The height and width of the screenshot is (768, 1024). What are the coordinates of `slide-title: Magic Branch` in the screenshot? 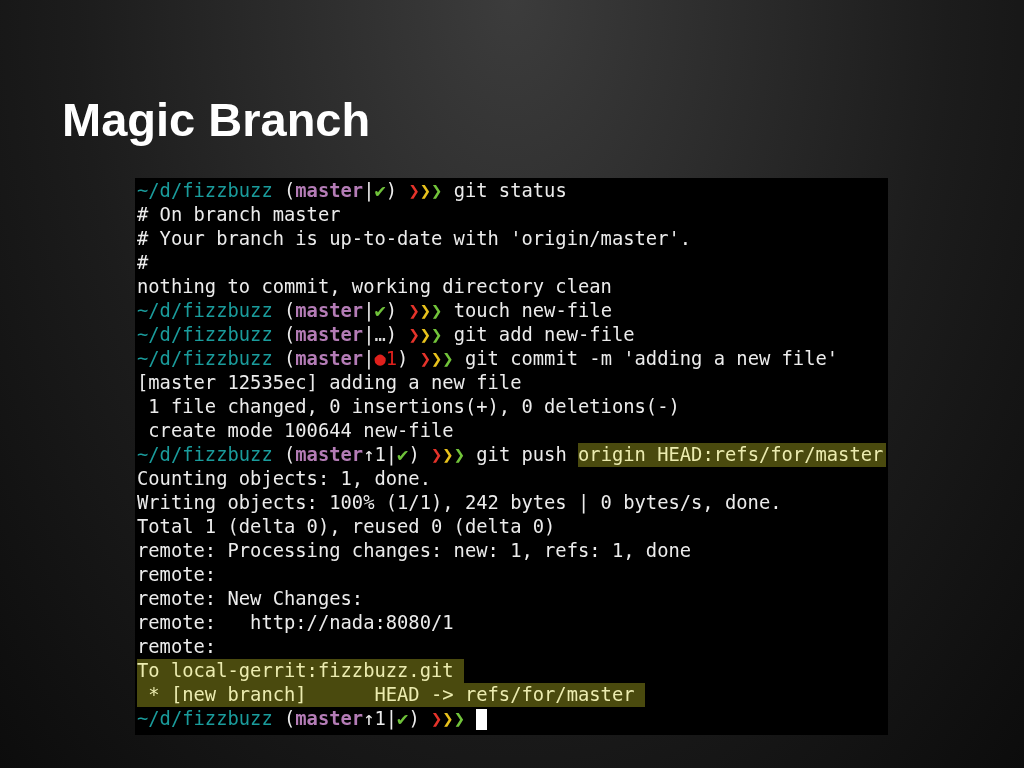 It's located at (217, 120).